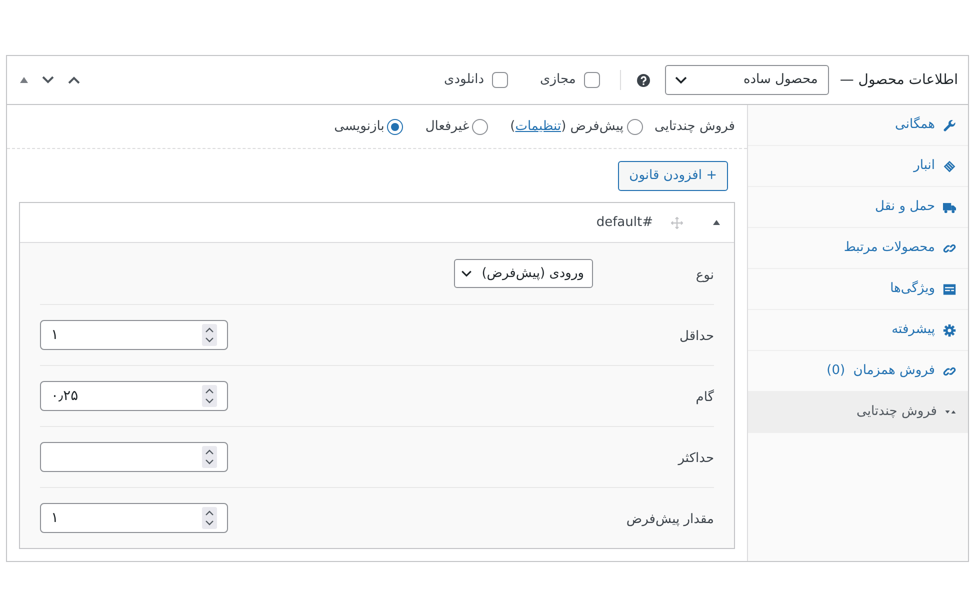  Describe the element at coordinates (858, 207) in the screenshot. I see `sidebar-tab: حمل و نقل` at that location.